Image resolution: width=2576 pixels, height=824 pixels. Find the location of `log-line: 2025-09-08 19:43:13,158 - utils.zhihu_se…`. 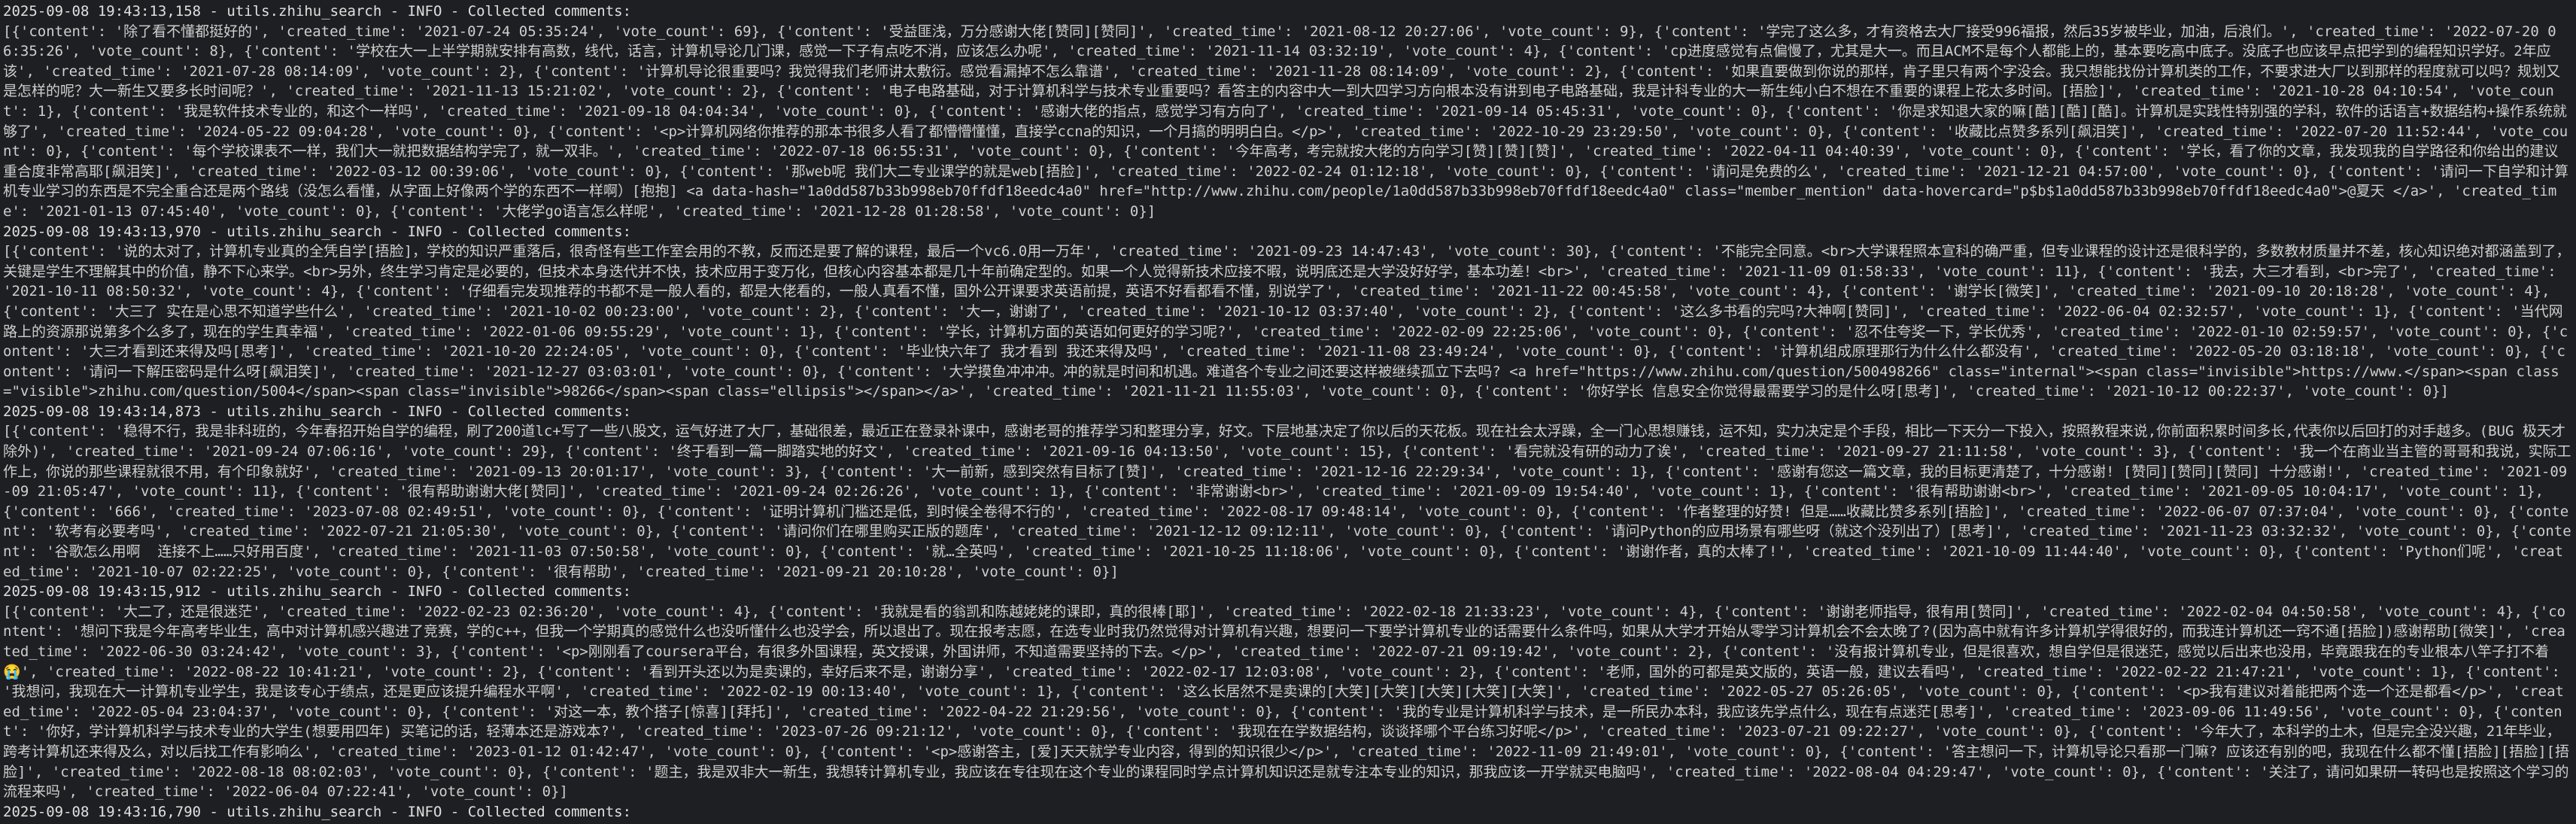

log-line: 2025-09-08 19:43:13,158 - utils.zhihu_se… is located at coordinates (318, 11).